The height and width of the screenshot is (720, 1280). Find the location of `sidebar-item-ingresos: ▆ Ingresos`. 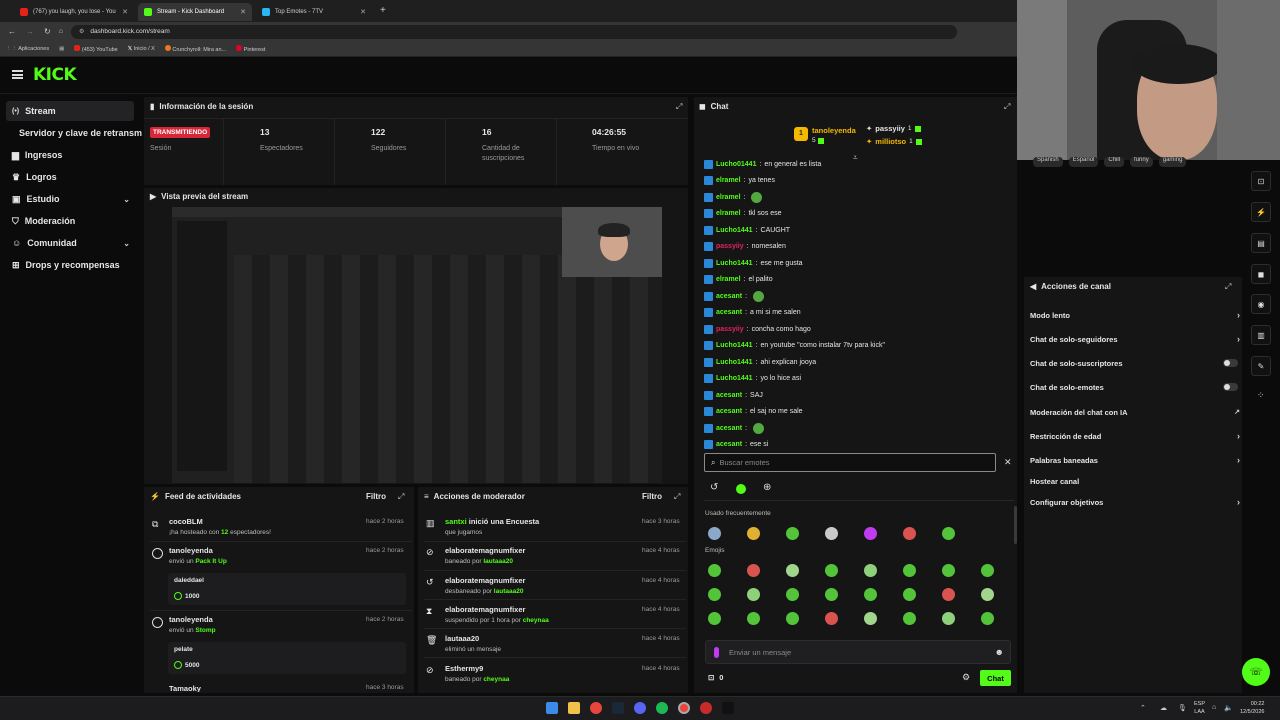

sidebar-item-ingresos: ▆ Ingresos is located at coordinates (70, 155).